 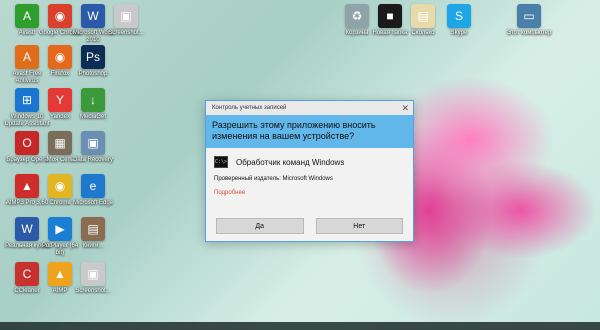 I want to click on app-icon: S, so click(x=459, y=16).